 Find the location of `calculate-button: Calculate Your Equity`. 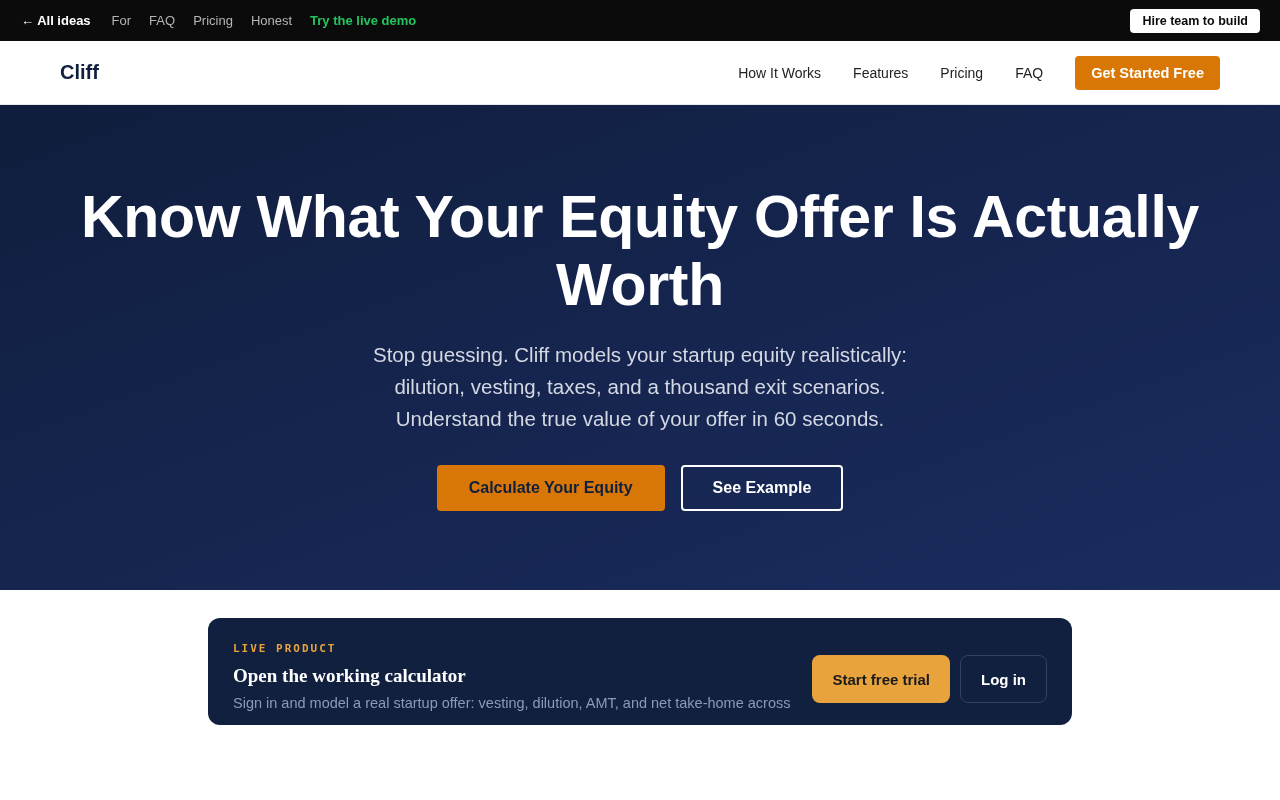

calculate-button: Calculate Your Equity is located at coordinates (550, 488).